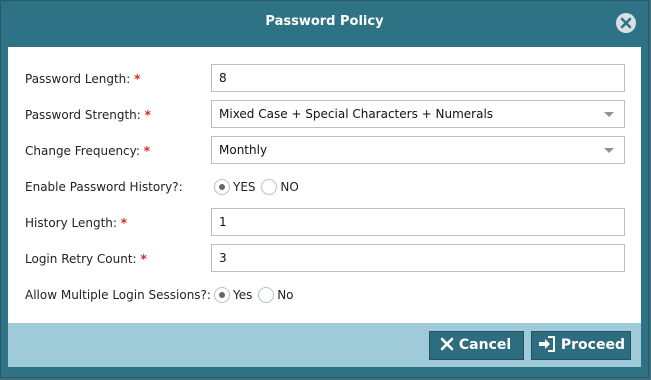  Describe the element at coordinates (485, 345) in the screenshot. I see `cancel-button-label: Cancel` at that location.